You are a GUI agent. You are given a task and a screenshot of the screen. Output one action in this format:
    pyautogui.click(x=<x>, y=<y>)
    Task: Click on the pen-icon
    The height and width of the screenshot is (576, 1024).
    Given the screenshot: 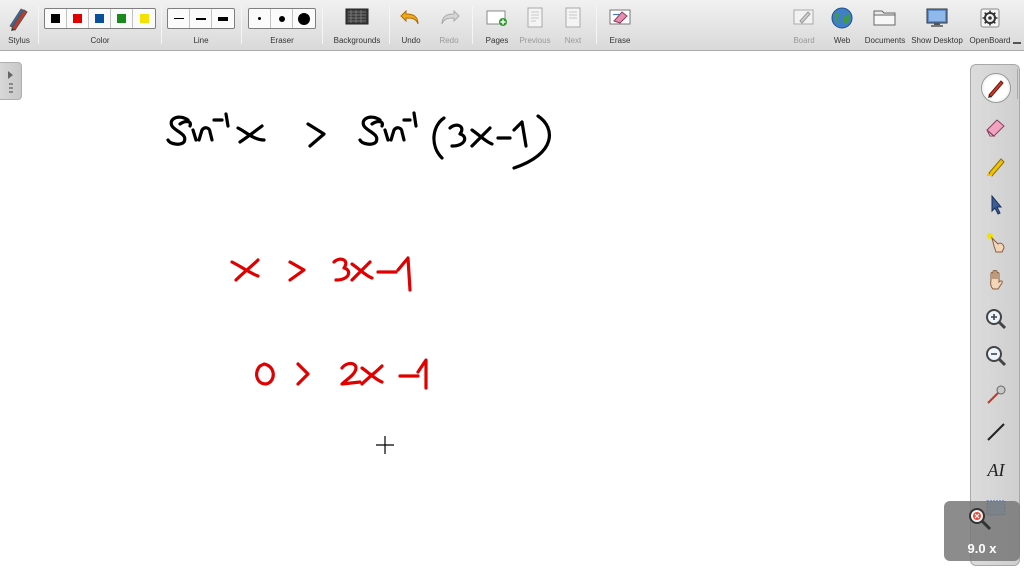 What is the action you would take?
    pyautogui.click(x=996, y=89)
    